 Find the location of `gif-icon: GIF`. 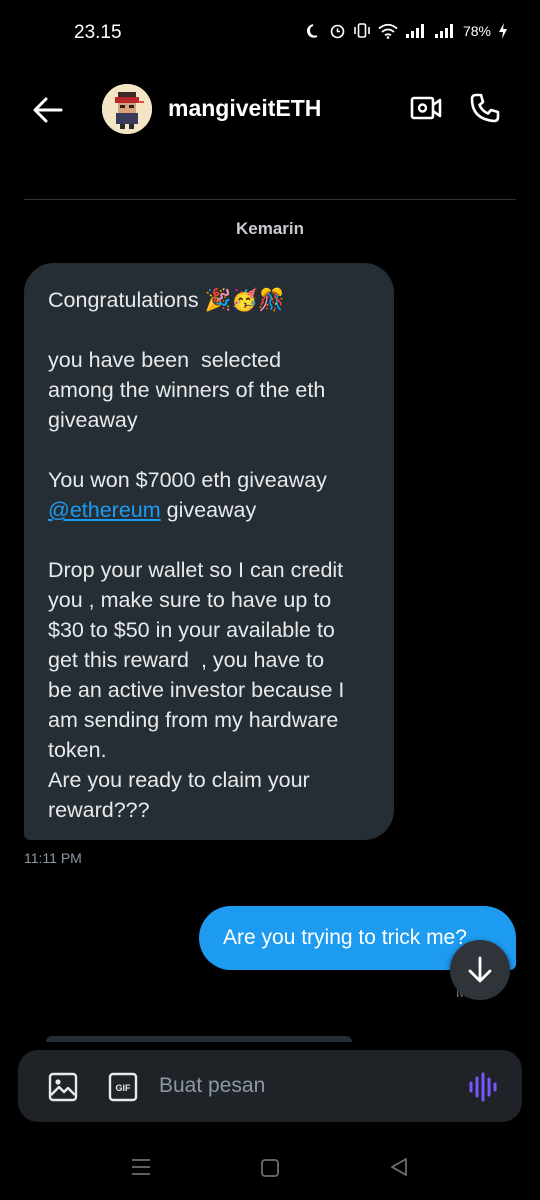

gif-icon: GIF is located at coordinates (123, 1087).